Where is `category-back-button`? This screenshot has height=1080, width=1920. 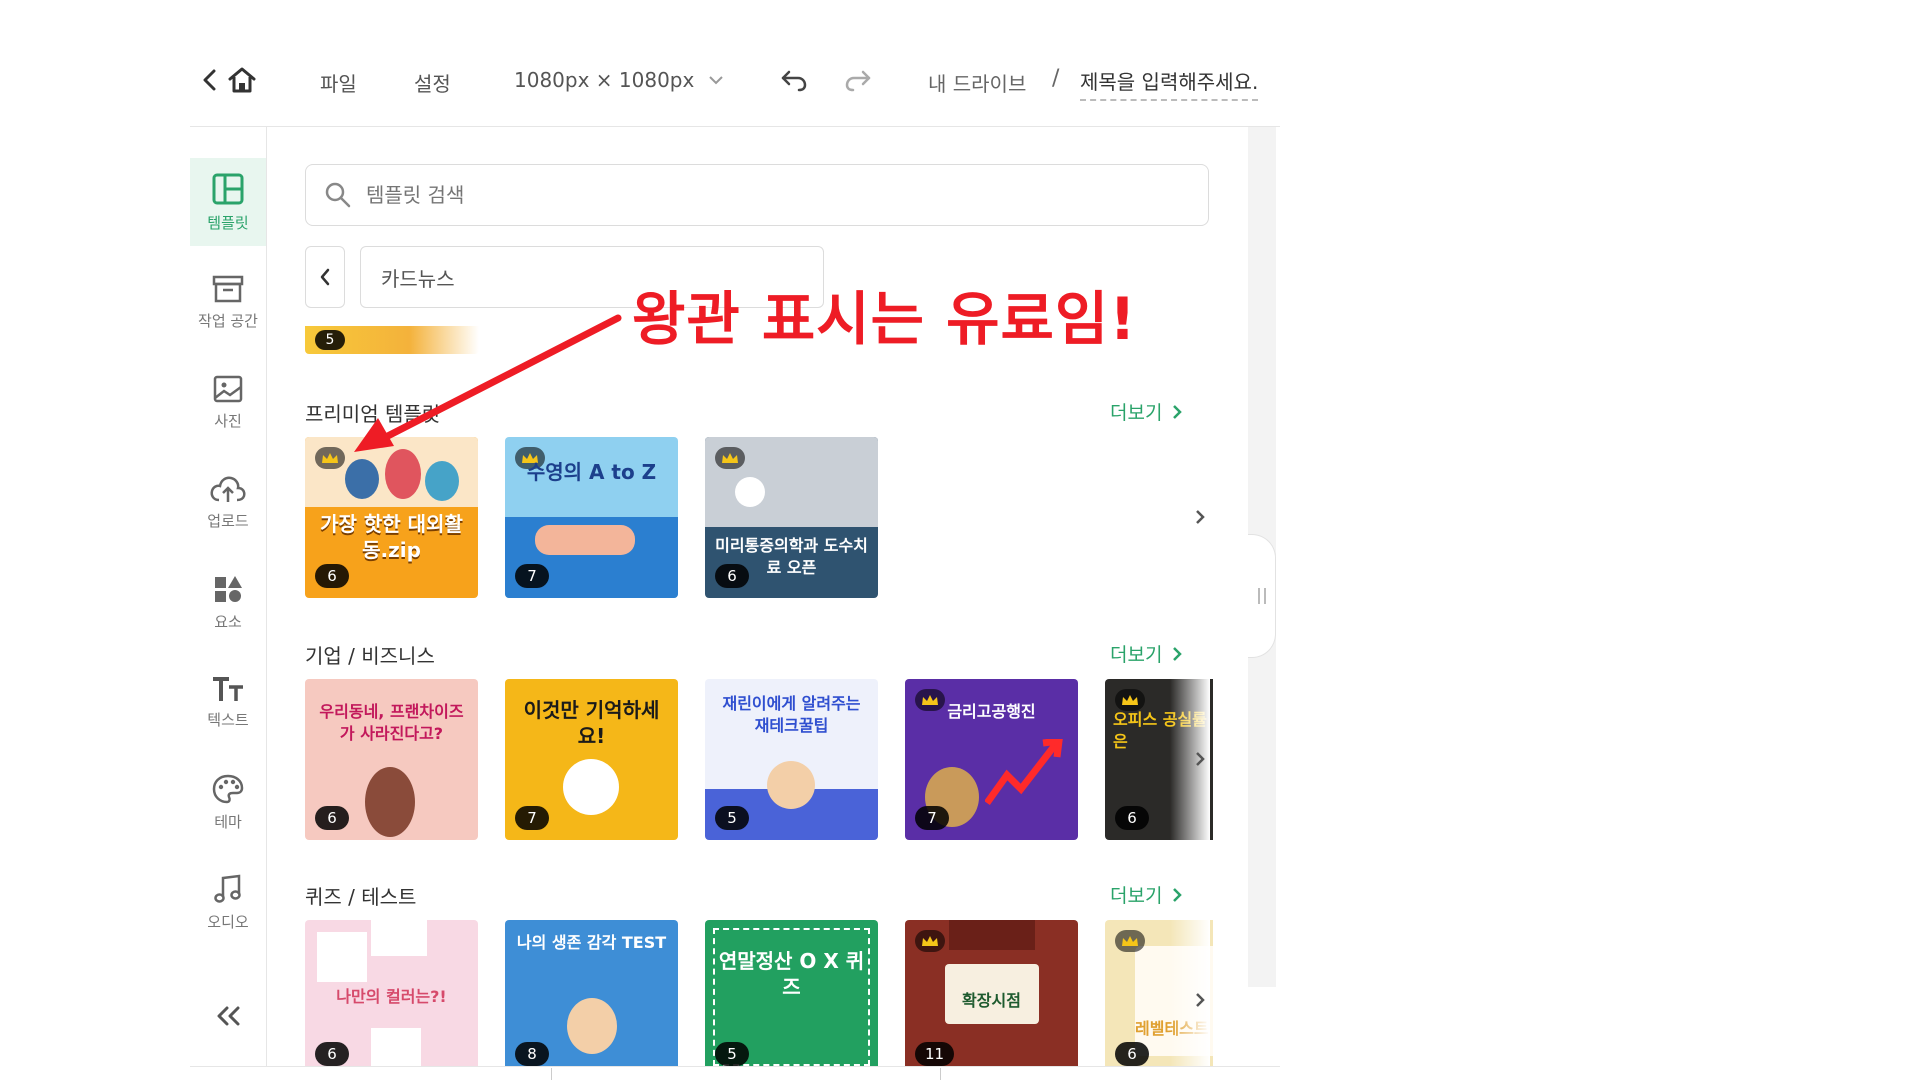 category-back-button is located at coordinates (325, 277).